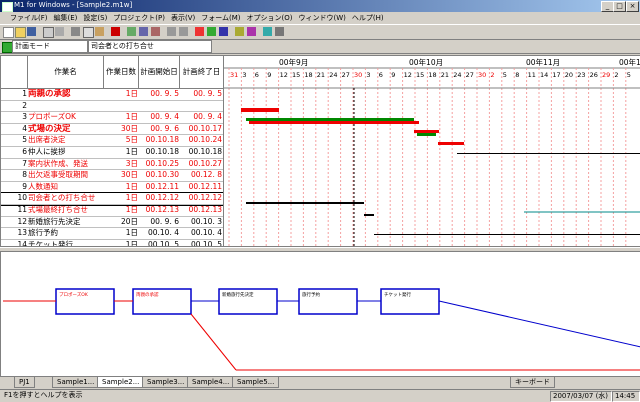 The width and height of the screenshot is (640, 402). What do you see at coordinates (206, 233) in the screenshot?
I see `cell-end: 00.10. 4` at bounding box center [206, 233].